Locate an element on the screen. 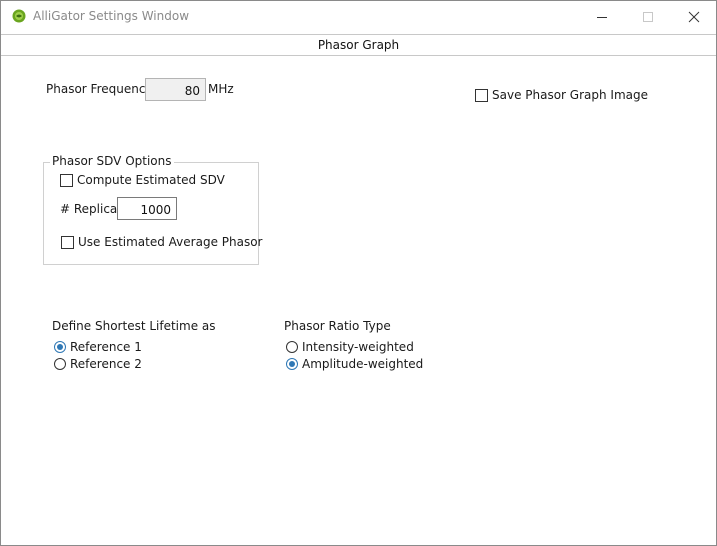 The width and height of the screenshot is (717, 546). tab-label: Phasor Graph is located at coordinates (358, 45).